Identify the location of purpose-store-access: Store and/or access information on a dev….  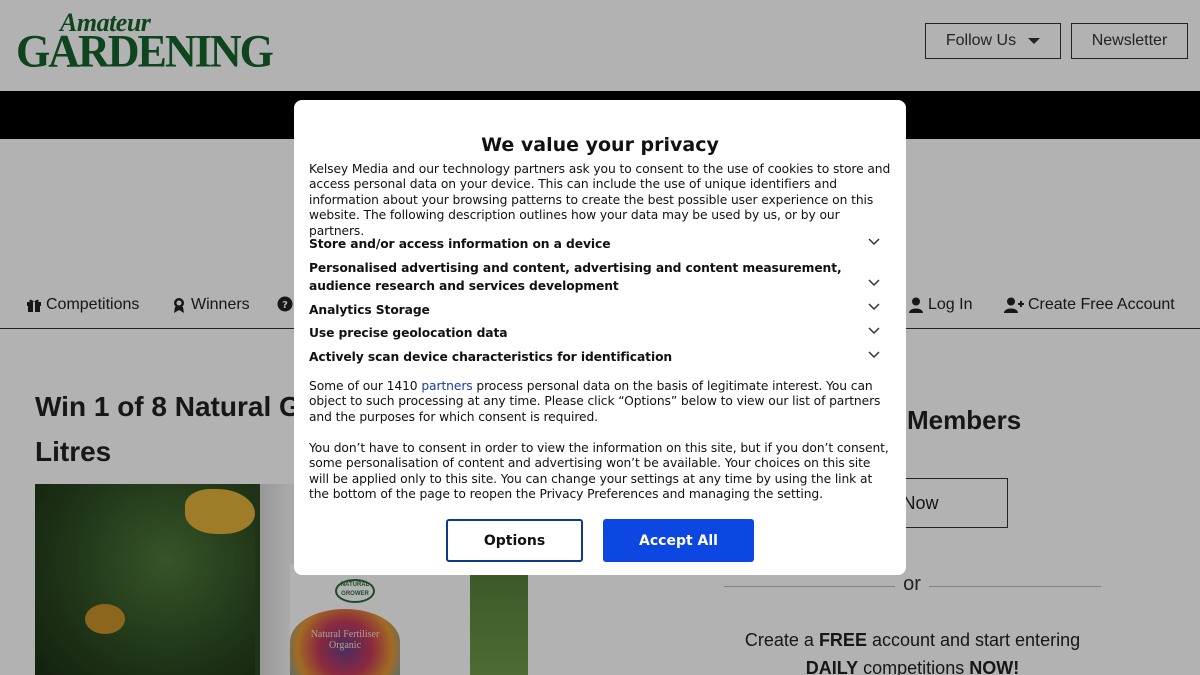
(595, 245).